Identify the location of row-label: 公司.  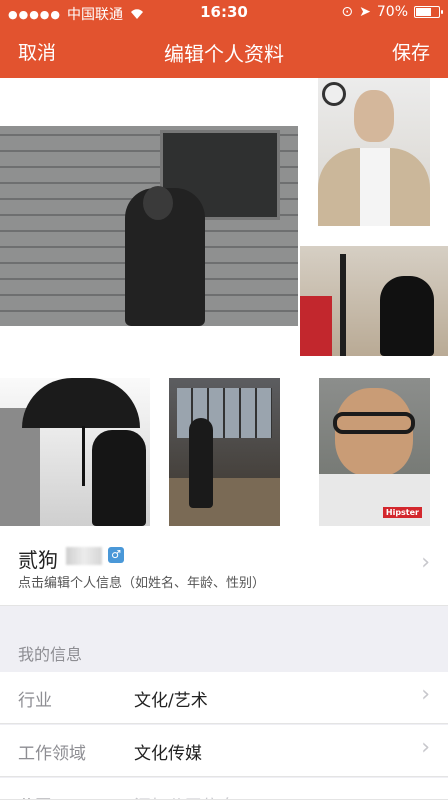
(35, 795).